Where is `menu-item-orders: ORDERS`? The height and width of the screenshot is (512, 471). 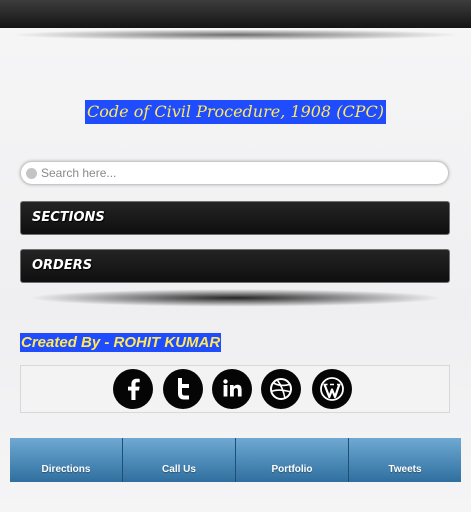
menu-item-orders: ORDERS is located at coordinates (235, 266).